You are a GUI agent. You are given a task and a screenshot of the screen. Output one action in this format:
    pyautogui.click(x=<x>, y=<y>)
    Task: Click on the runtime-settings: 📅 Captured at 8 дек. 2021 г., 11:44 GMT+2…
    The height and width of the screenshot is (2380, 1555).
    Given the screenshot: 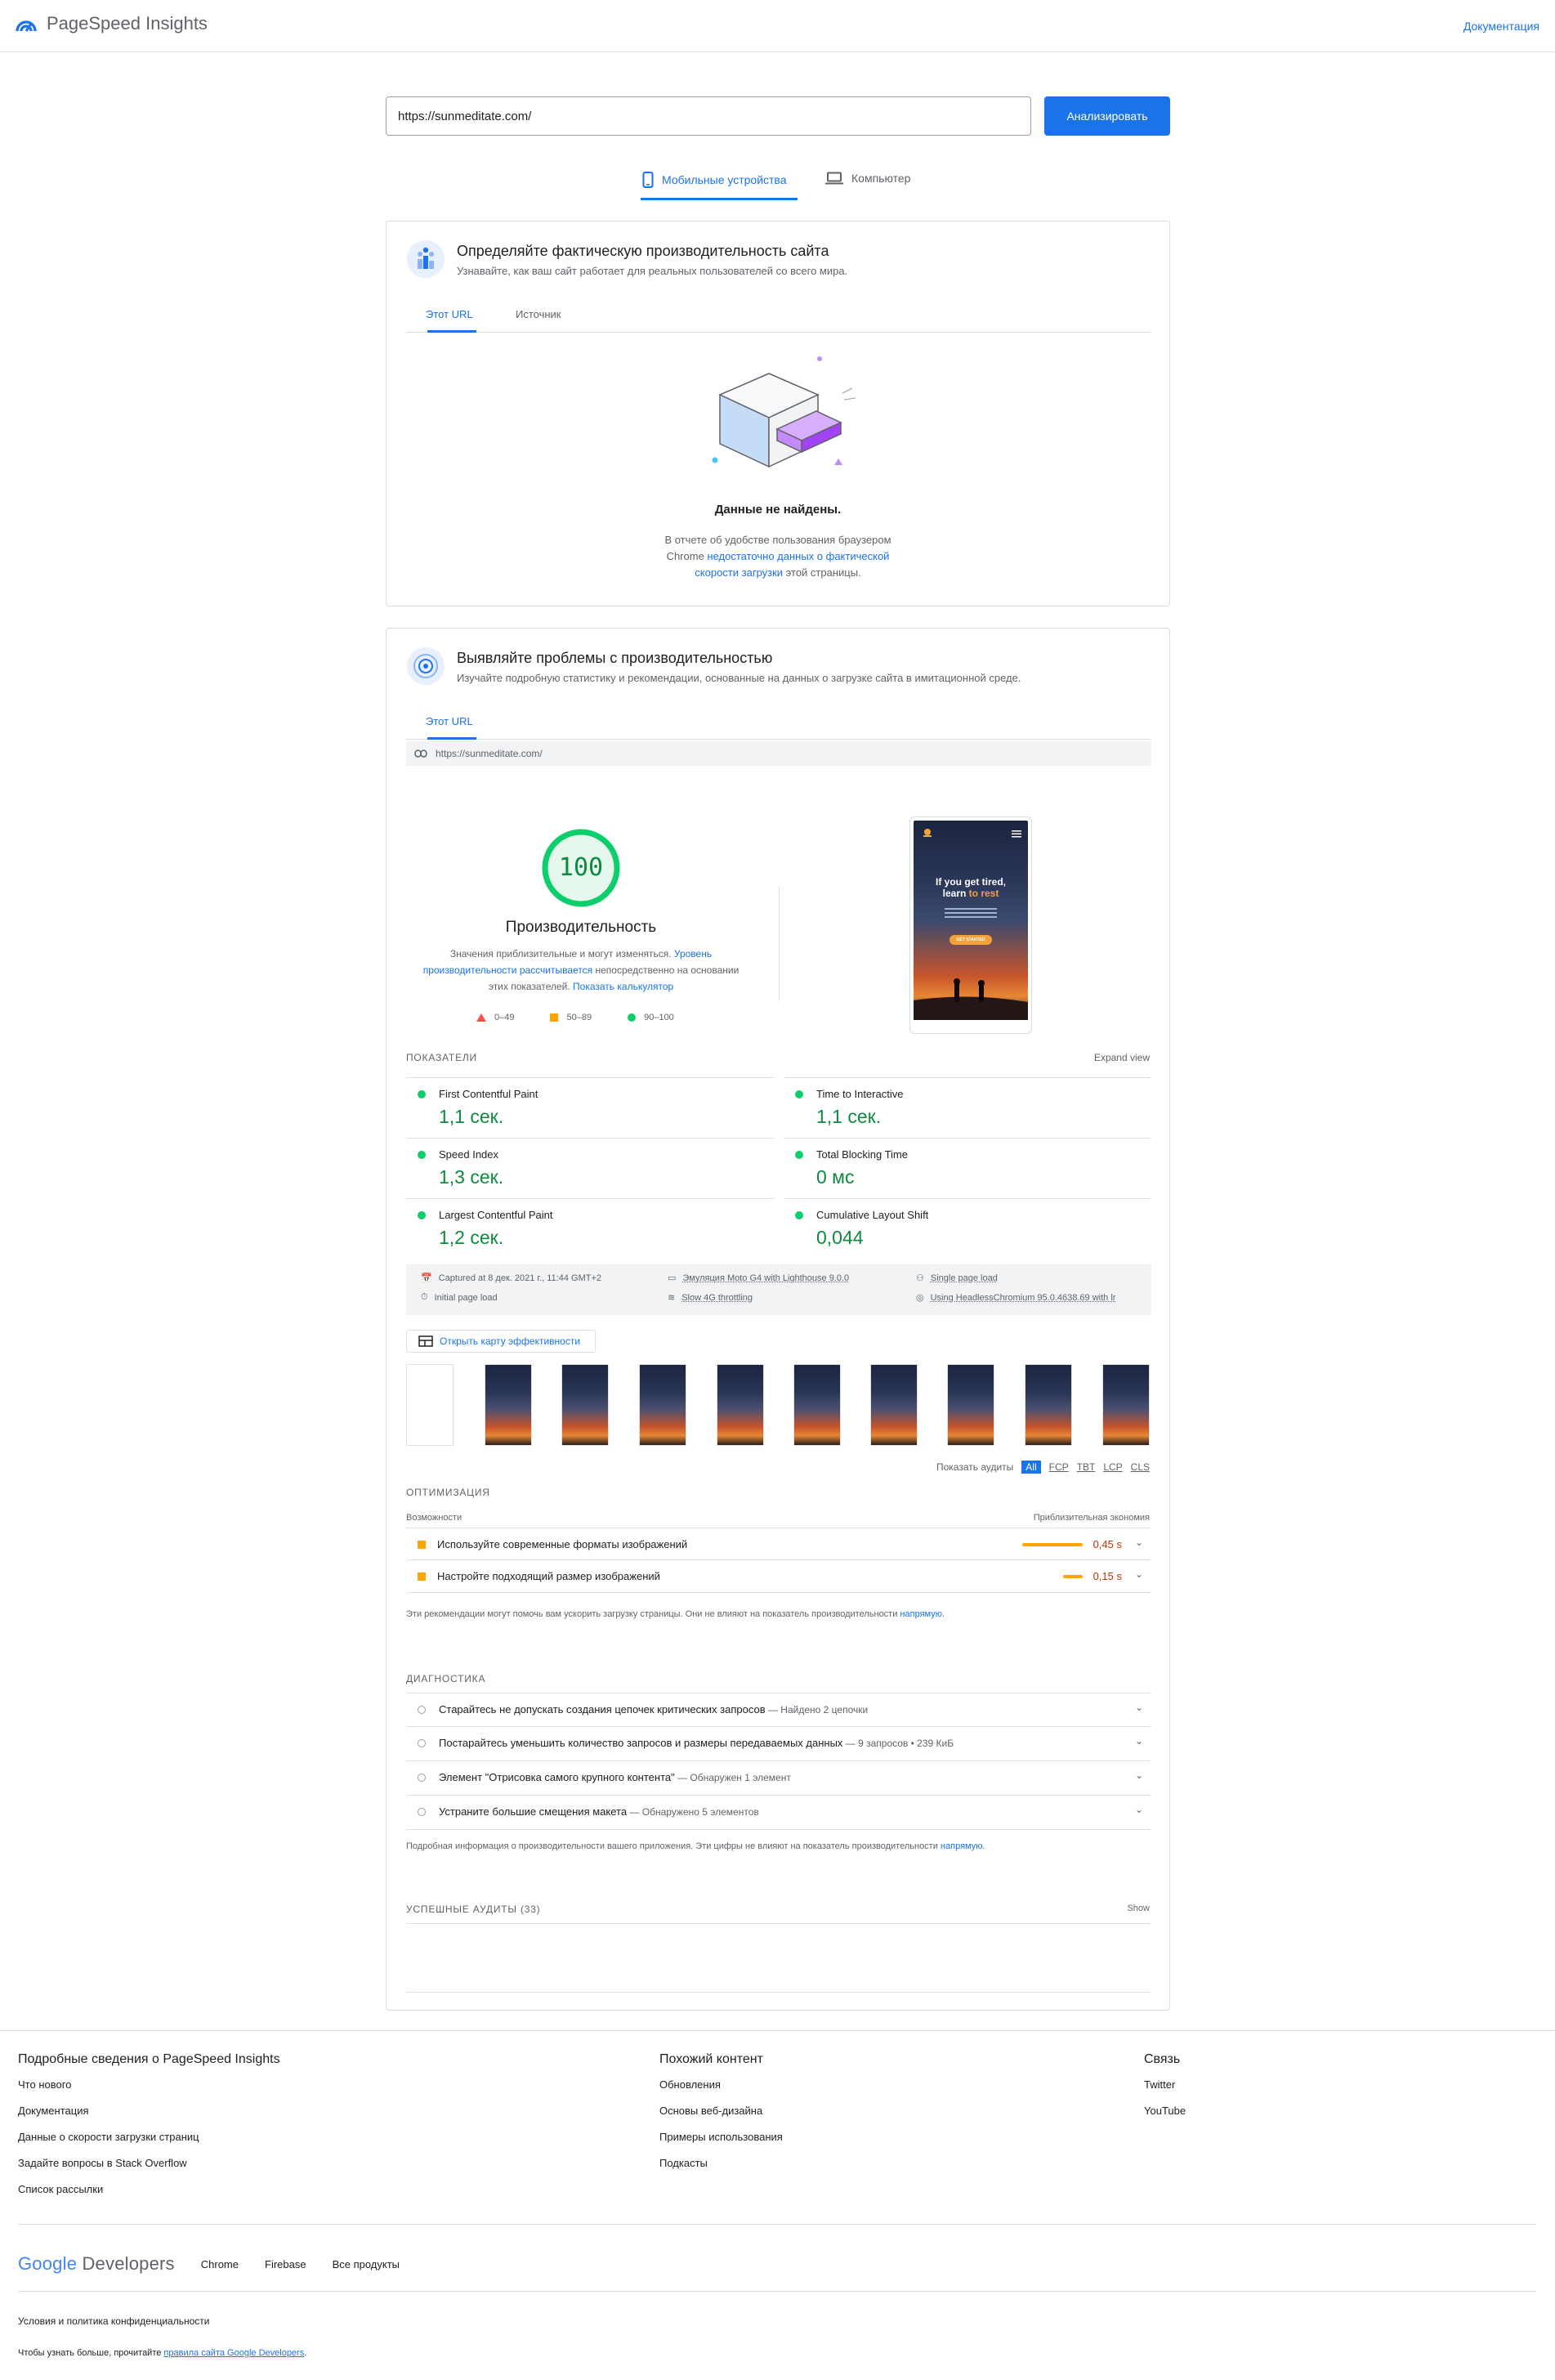 What is the action you would take?
    pyautogui.click(x=779, y=1289)
    